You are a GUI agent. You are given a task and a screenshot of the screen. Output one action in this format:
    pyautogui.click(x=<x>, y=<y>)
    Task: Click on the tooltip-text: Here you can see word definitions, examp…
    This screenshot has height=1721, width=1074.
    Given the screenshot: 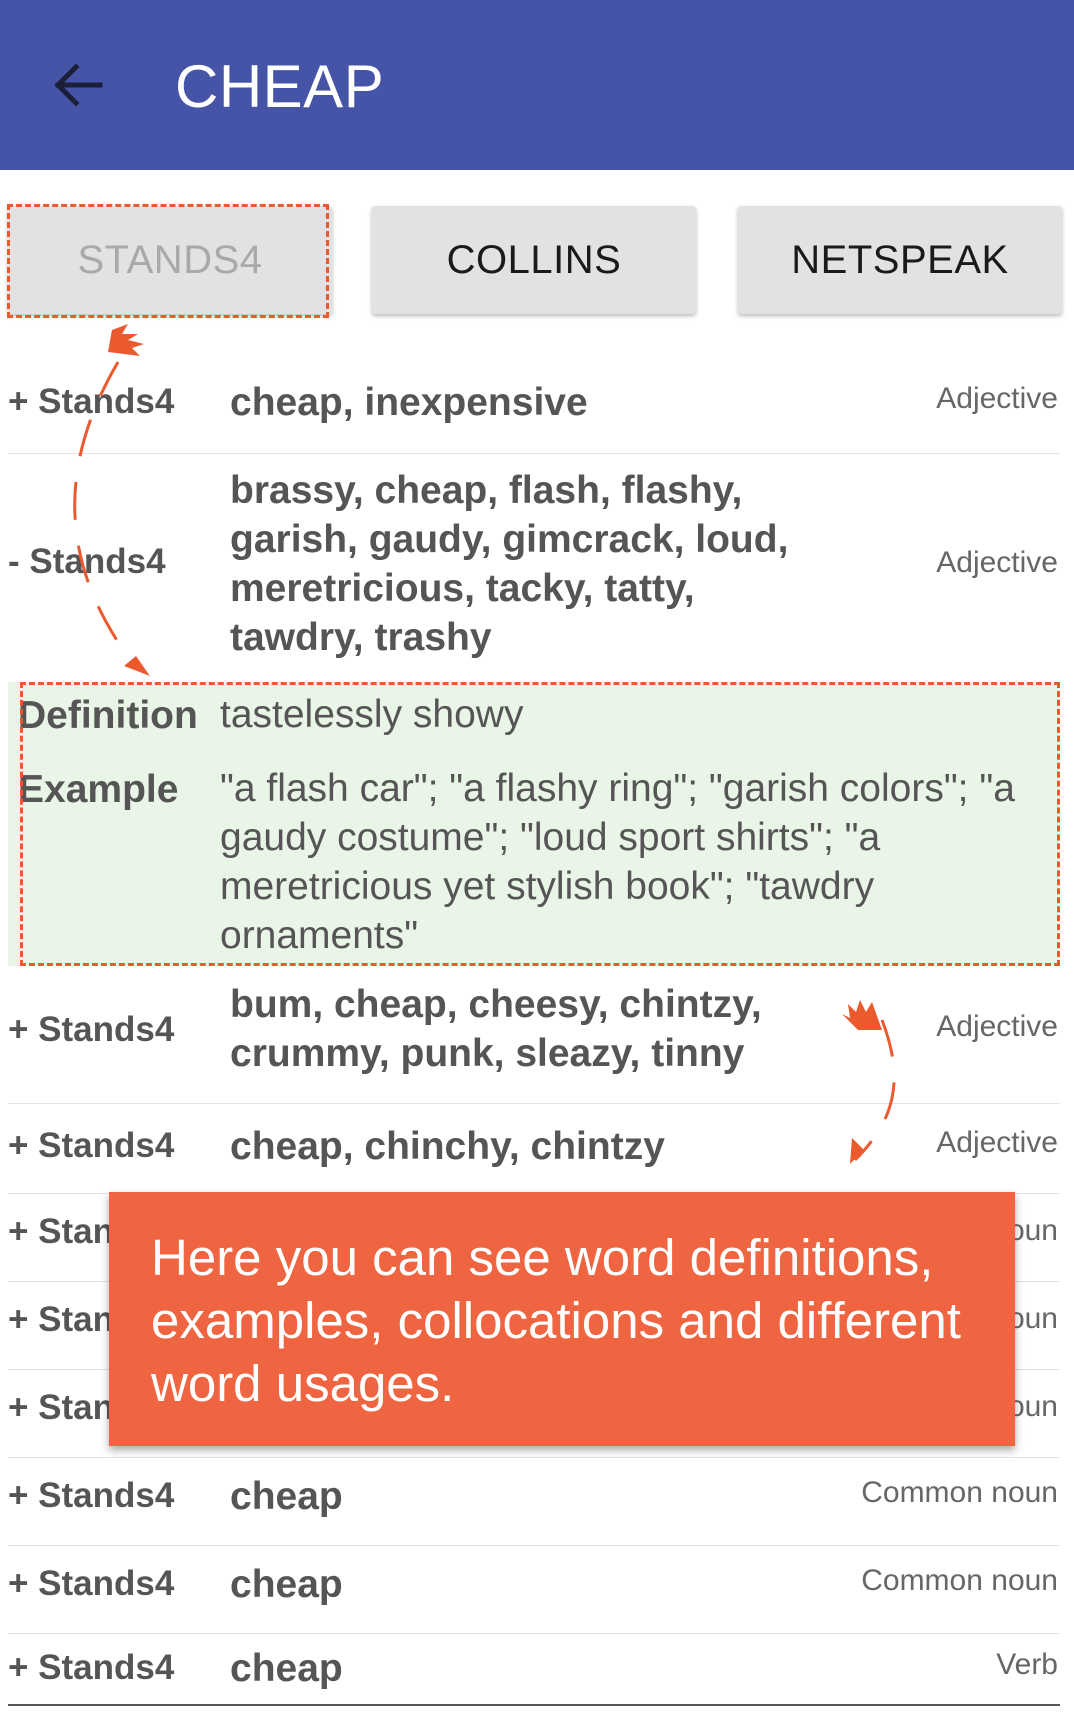 What is the action you would take?
    pyautogui.click(x=556, y=1320)
    